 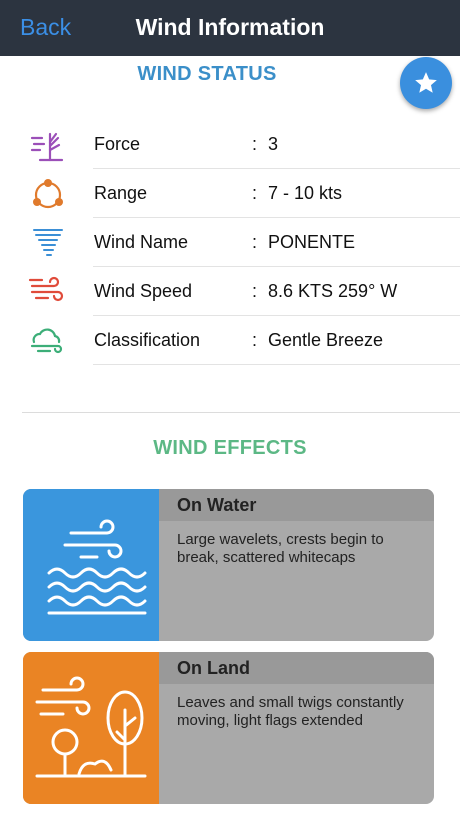 I want to click on wind-speed-value: 8.6 KTS 259° W, so click(x=333, y=291).